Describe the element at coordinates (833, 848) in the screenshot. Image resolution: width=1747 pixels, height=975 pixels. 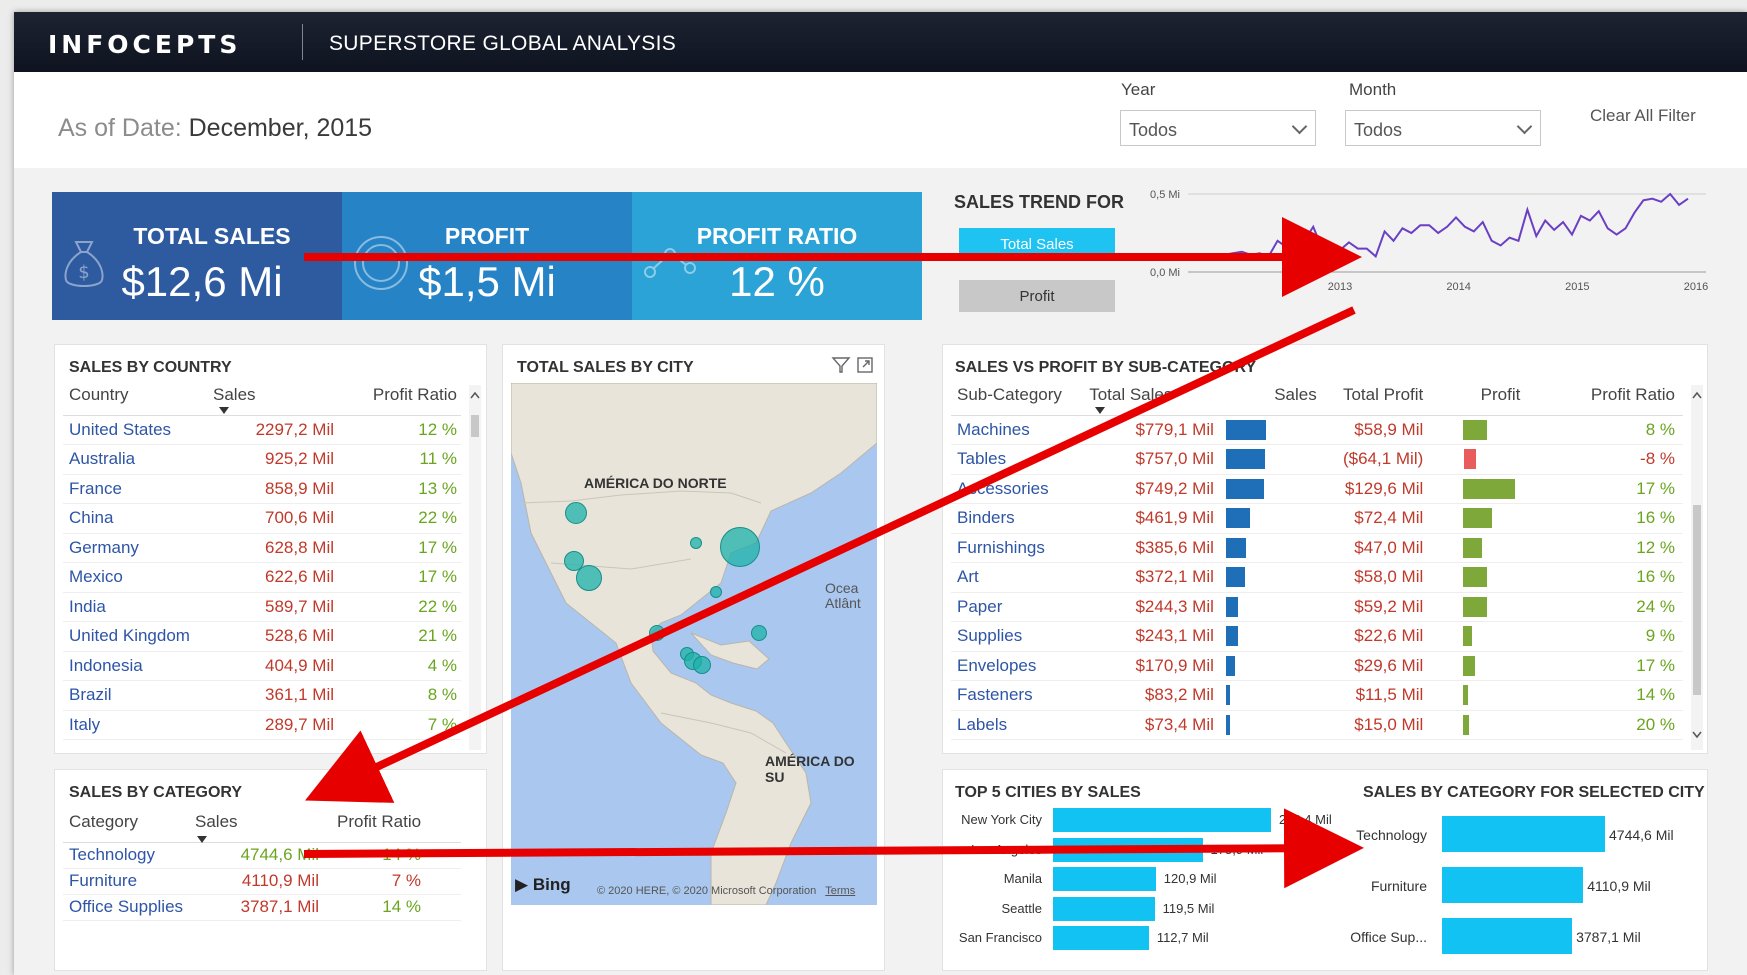
I see `arrow-category-to-city` at that location.